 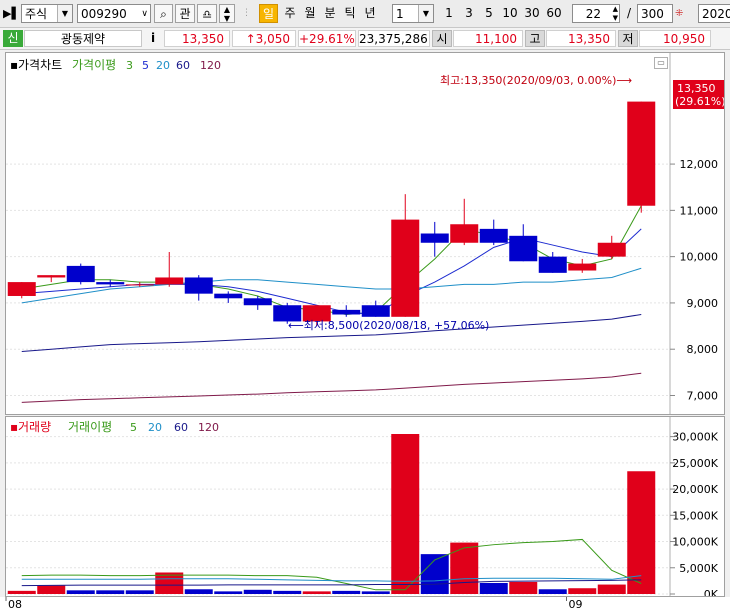 I want to click on quick-30-label: 30, so click(x=532, y=13).